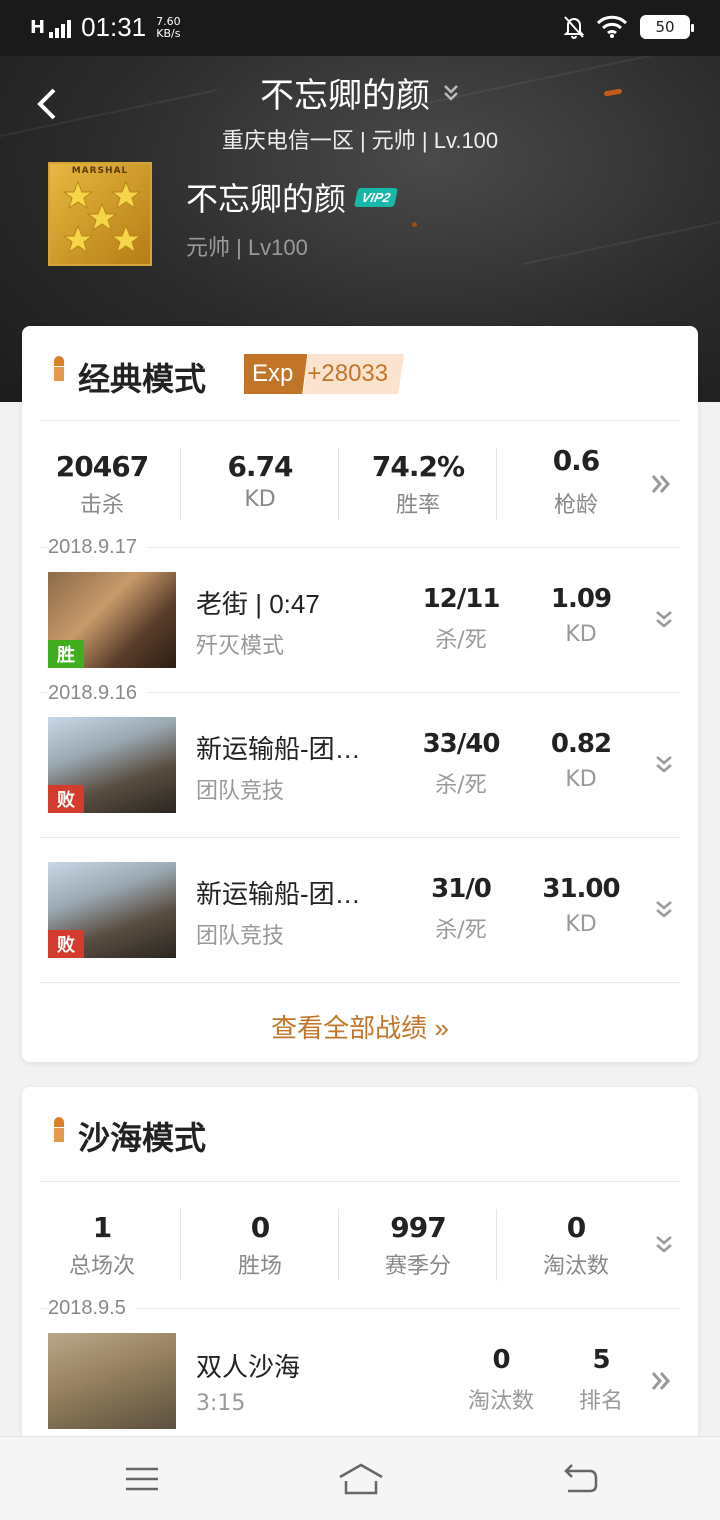 The width and height of the screenshot is (720, 1520). I want to click on system-nav-bar, so click(360, 1478).